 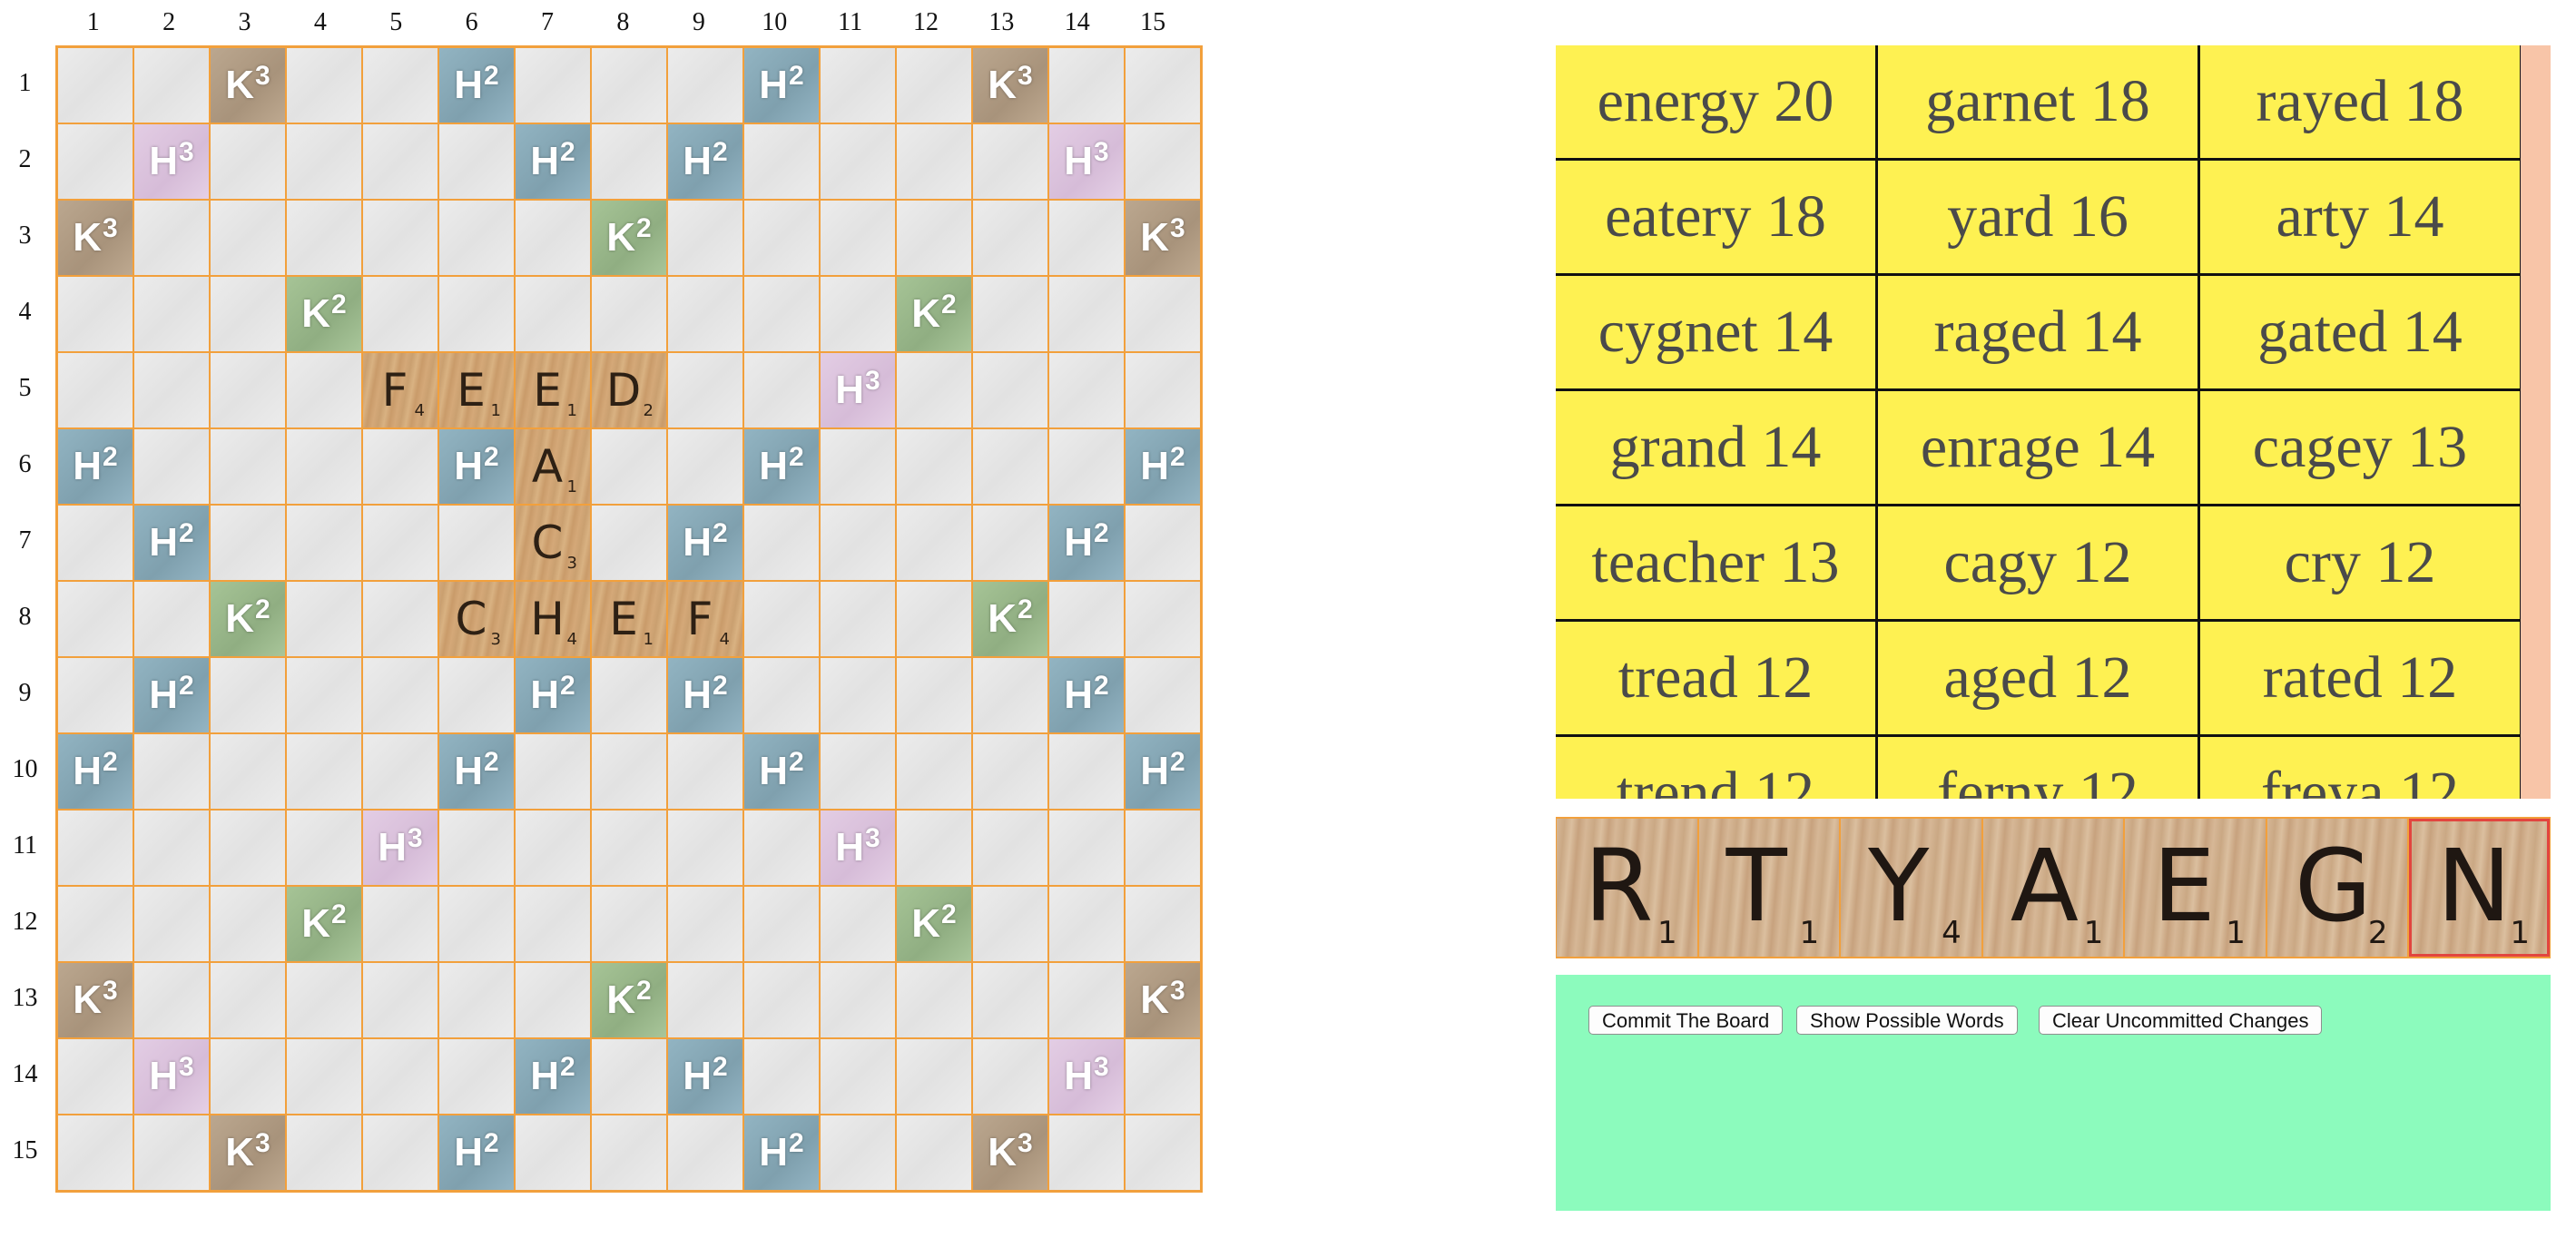 What do you see at coordinates (1911, 888) in the screenshot?
I see `rack-tile: Y4` at bounding box center [1911, 888].